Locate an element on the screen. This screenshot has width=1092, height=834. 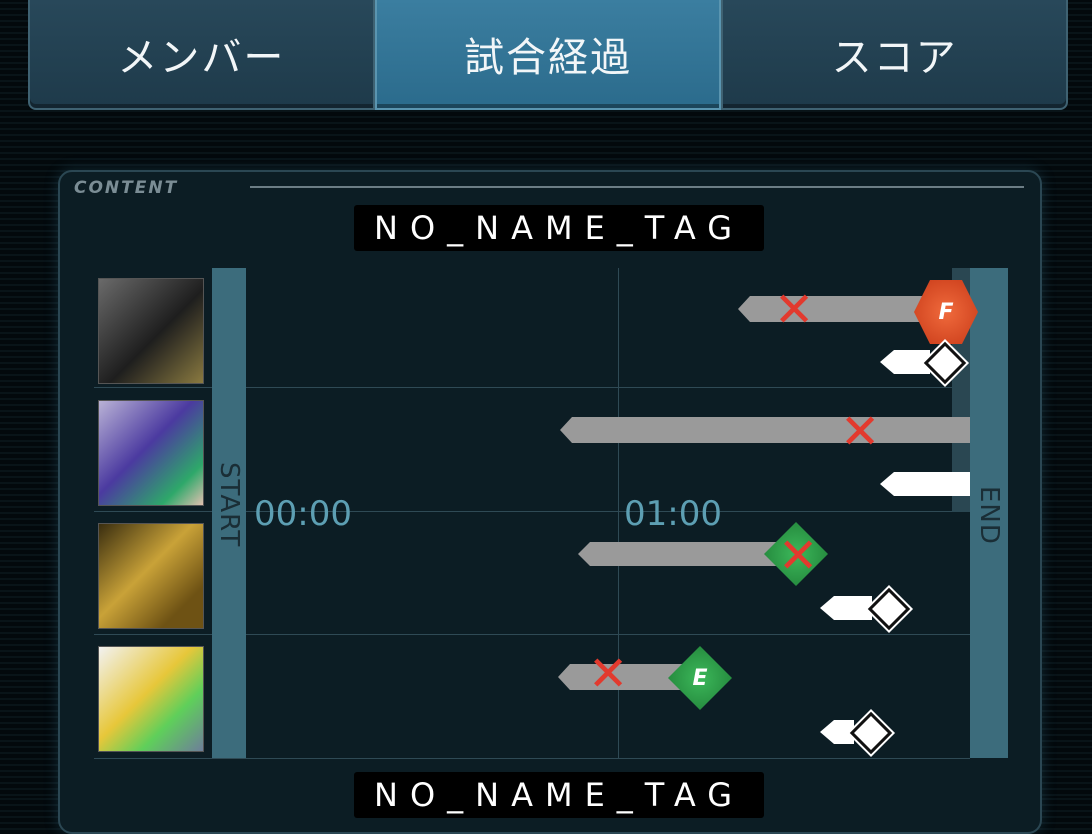
tab-bar: メンバー 試合経過 スコア is located at coordinates (548, 55).